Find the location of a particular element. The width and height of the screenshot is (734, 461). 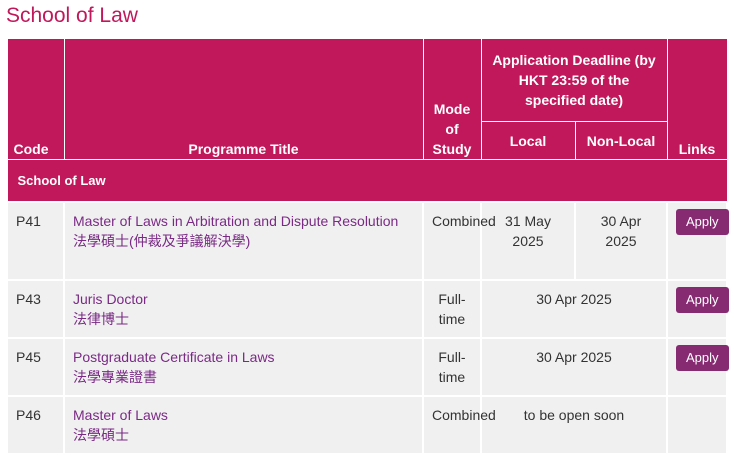

page-title: School of Law is located at coordinates (72, 15).